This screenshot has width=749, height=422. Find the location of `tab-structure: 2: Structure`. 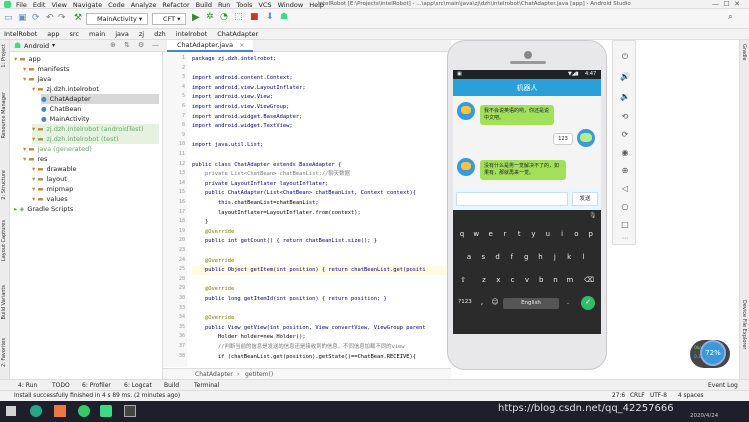

tab-structure: 2: Structure is located at coordinates (4, 185).